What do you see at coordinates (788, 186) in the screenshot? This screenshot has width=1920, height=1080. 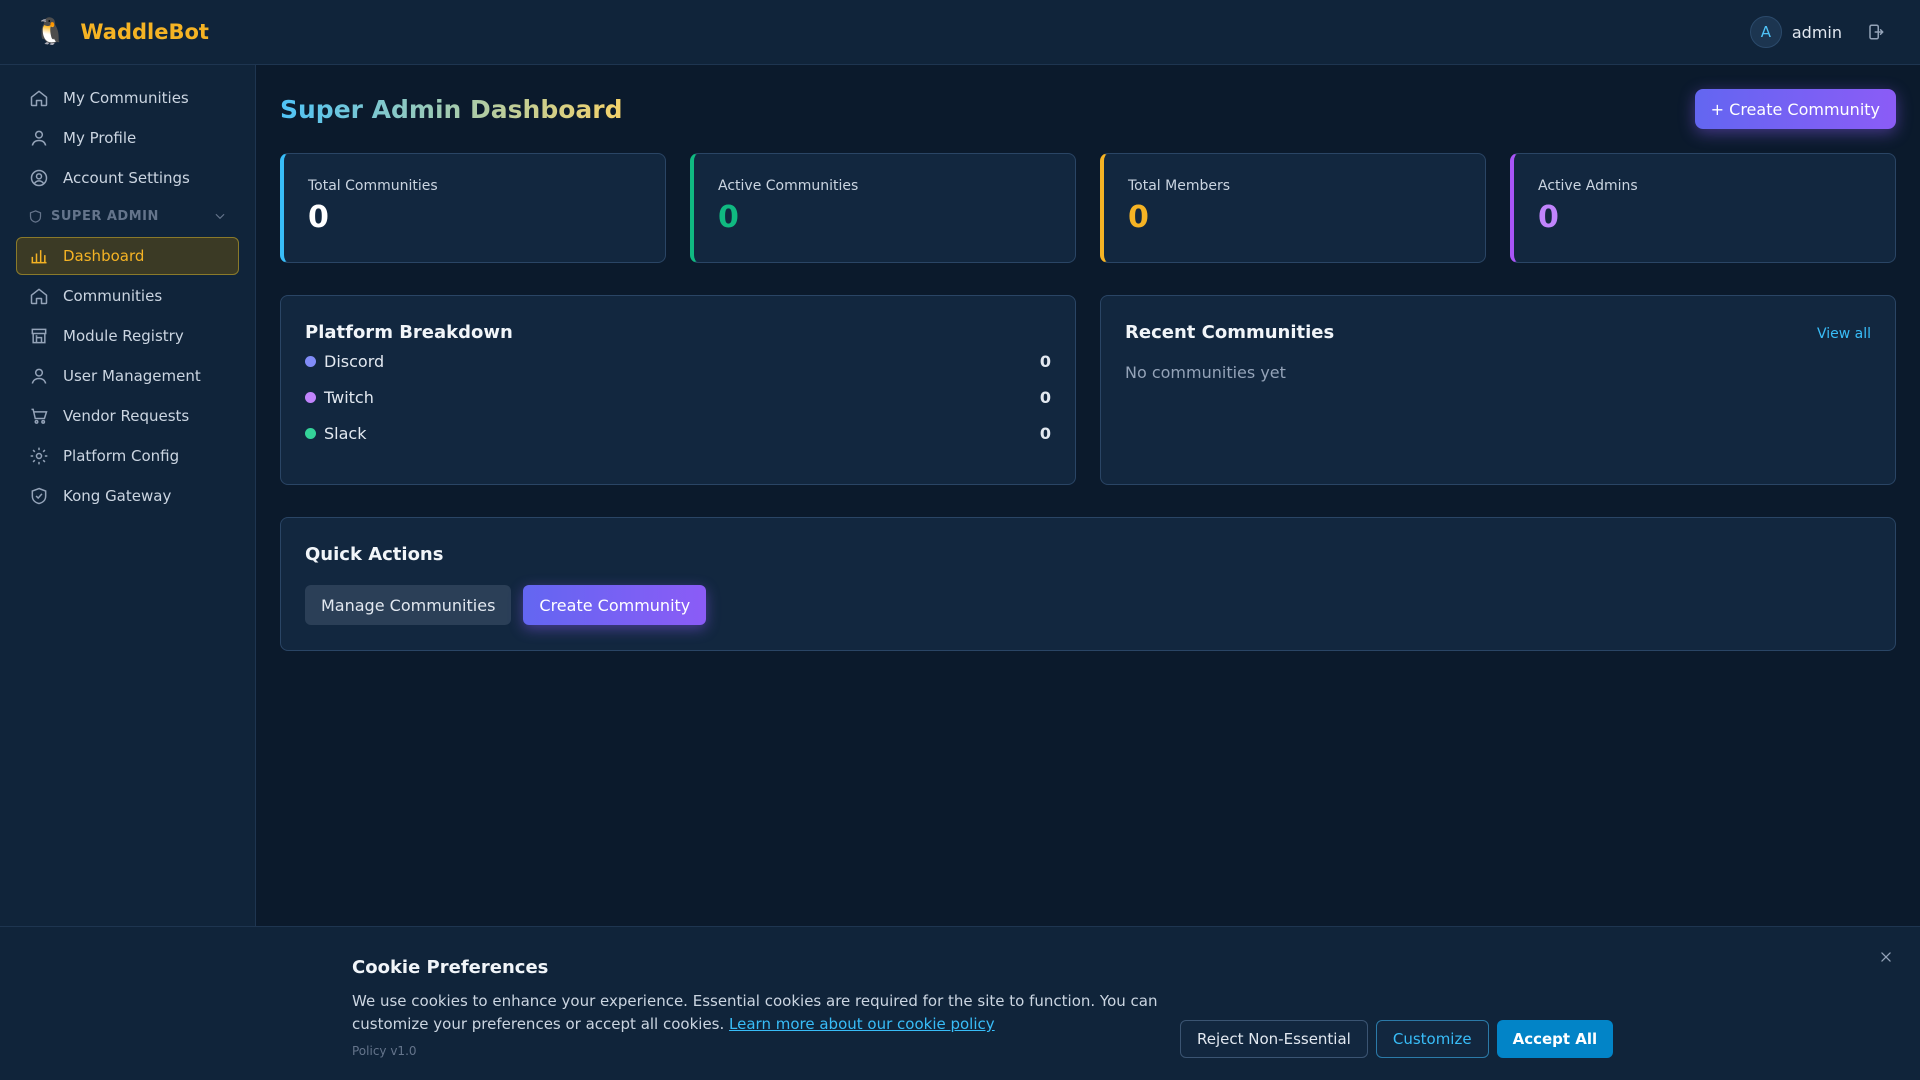 I see `stat-label: Active Communities` at bounding box center [788, 186].